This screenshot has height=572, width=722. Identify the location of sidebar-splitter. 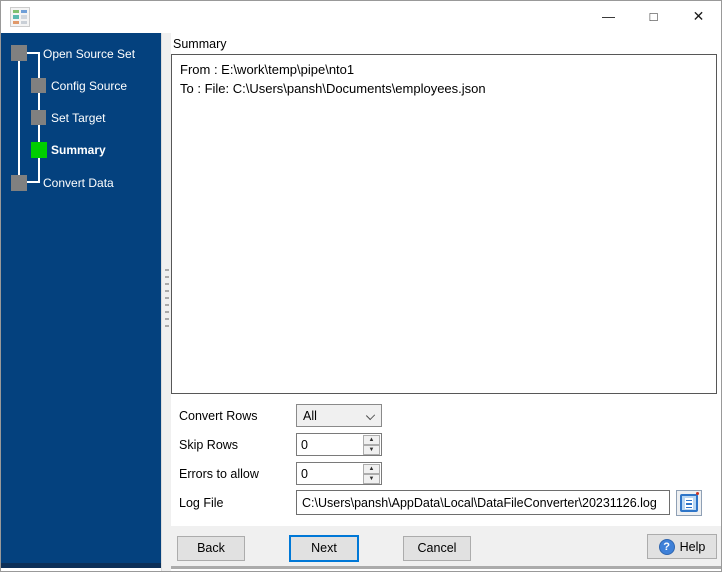
(166, 302).